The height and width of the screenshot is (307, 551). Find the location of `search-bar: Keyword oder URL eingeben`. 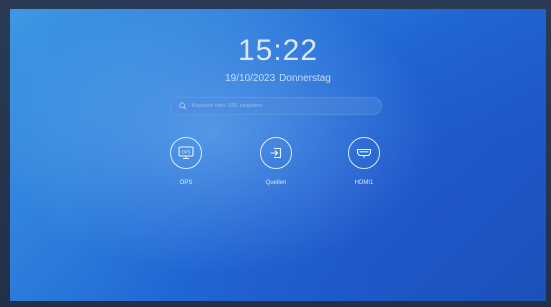

search-bar: Keyword oder URL eingeben is located at coordinates (276, 106).